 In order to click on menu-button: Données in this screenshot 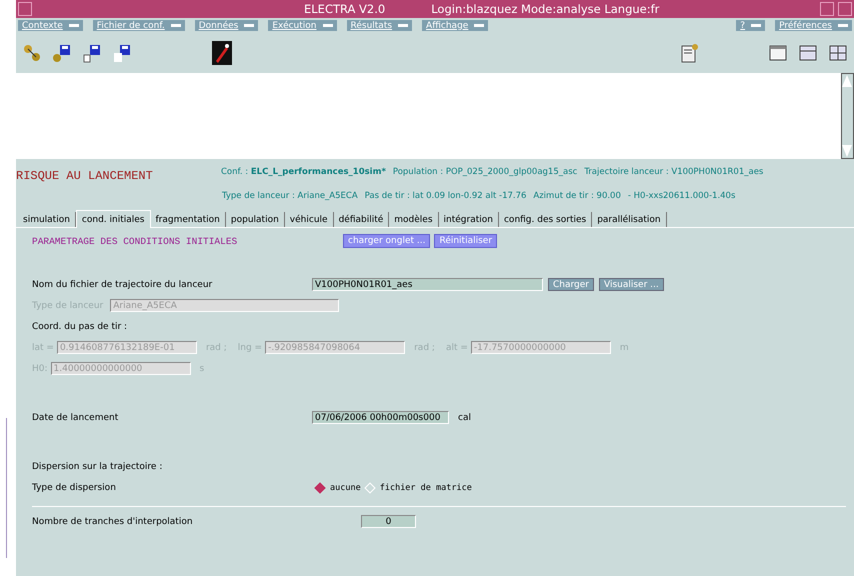, I will do `click(226, 25)`.